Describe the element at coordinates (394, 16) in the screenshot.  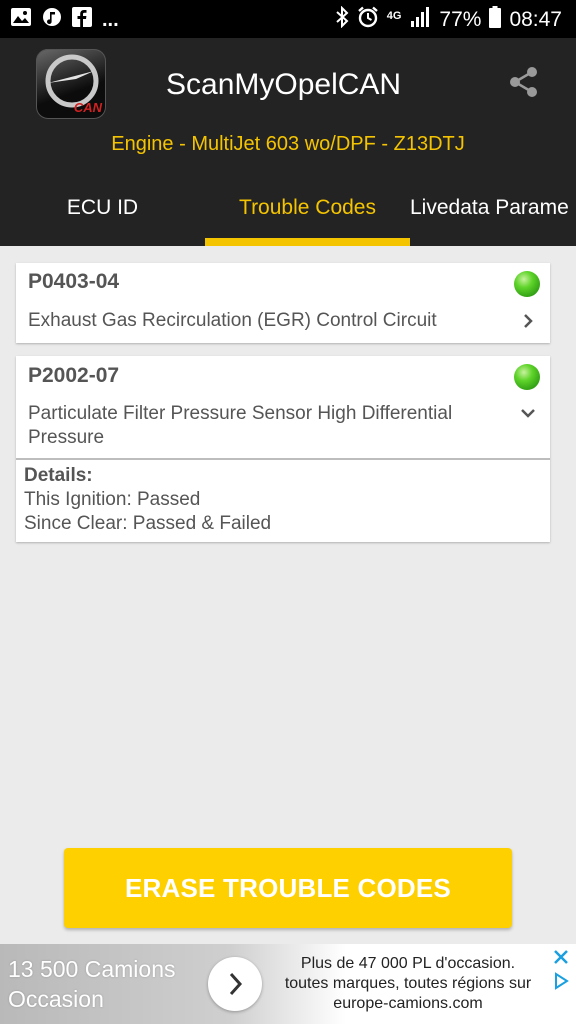
I see `network-type-label: 4G` at that location.